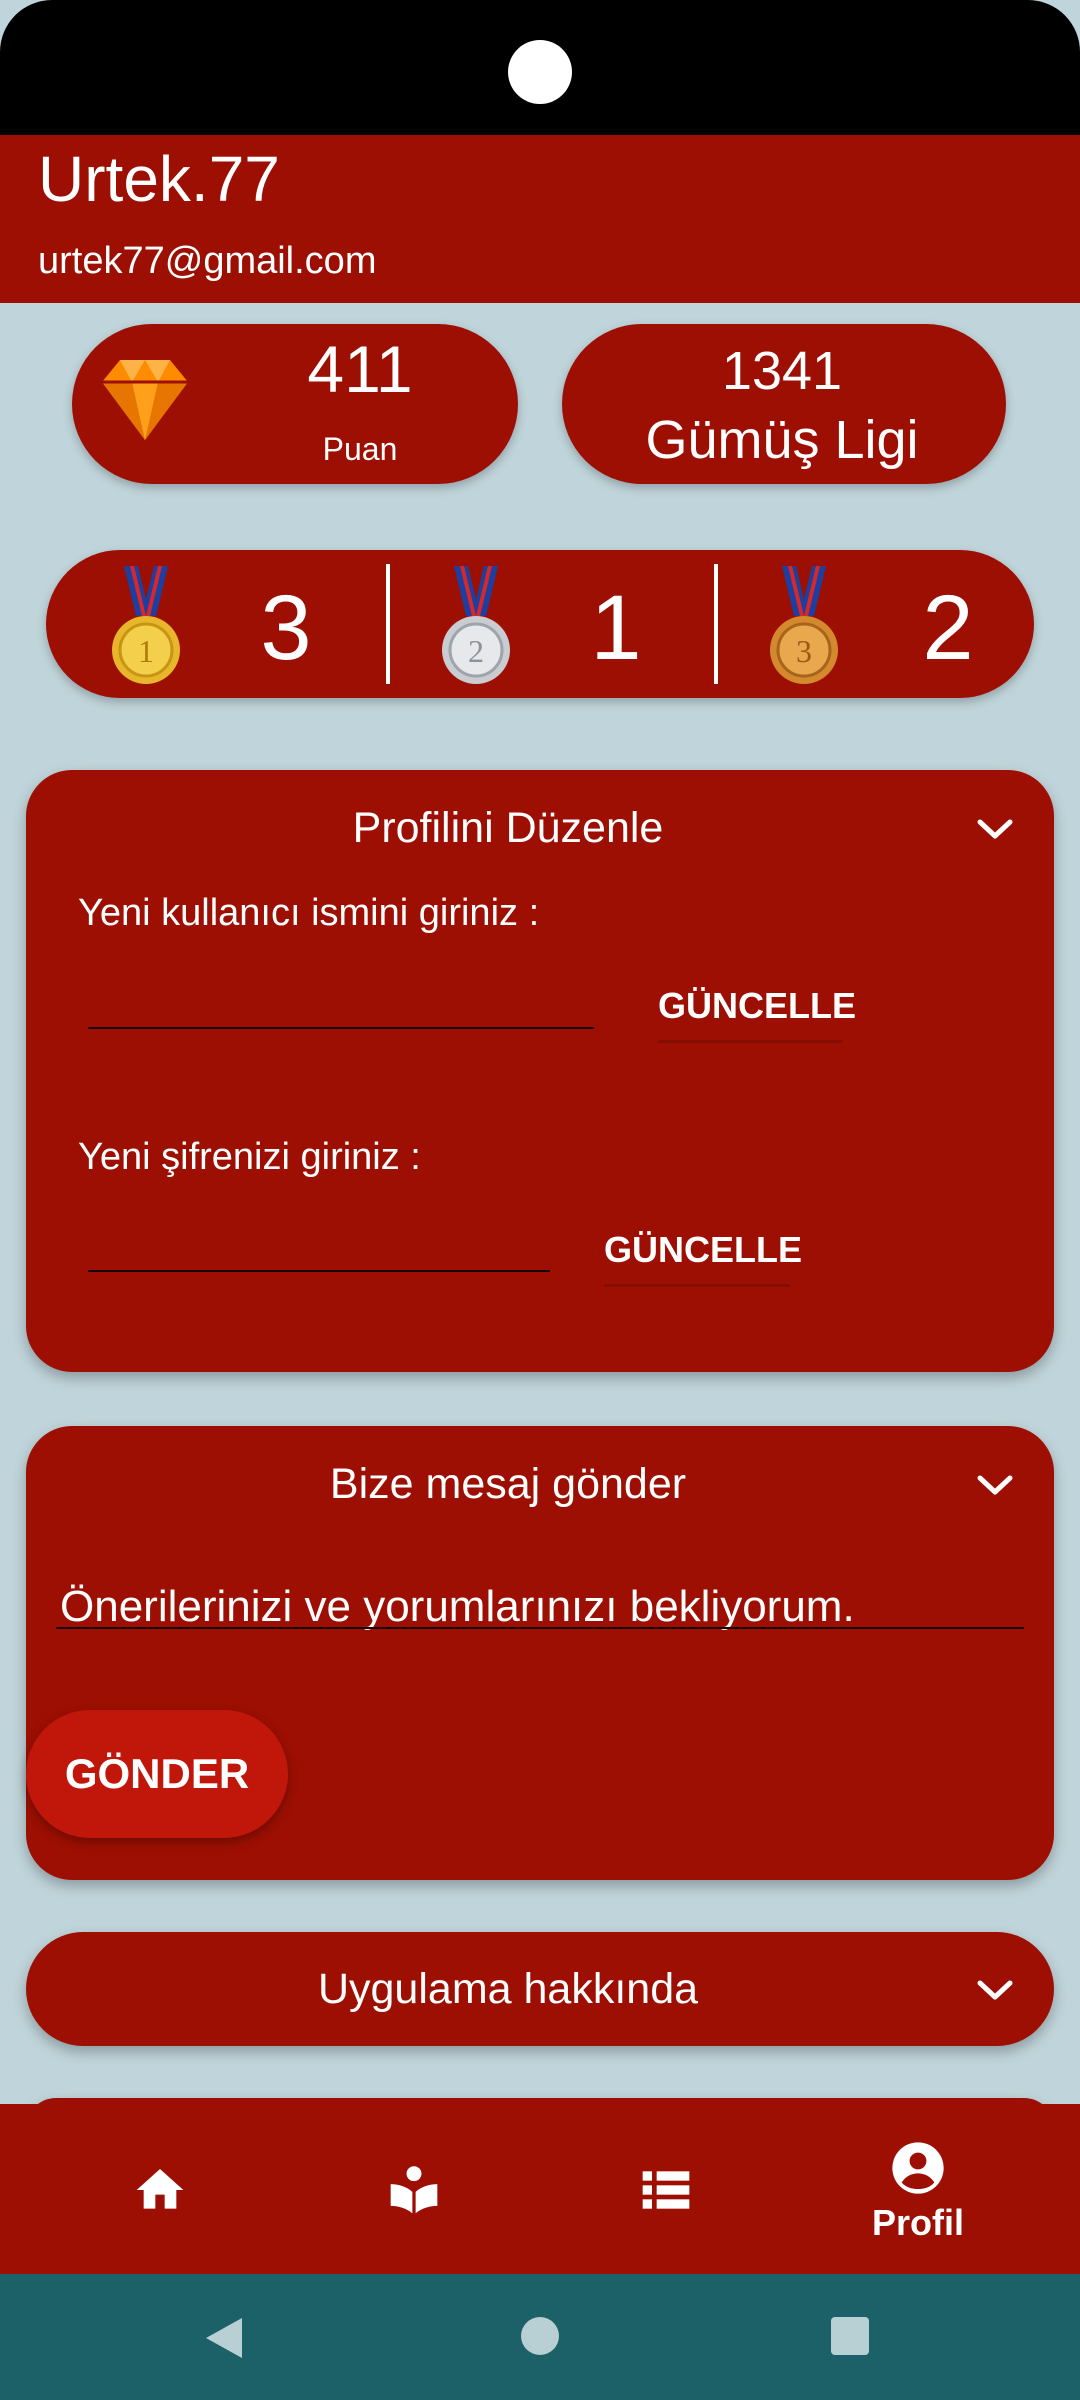 Image resolution: width=1080 pixels, height=2400 pixels. Describe the element at coordinates (918, 2168) in the screenshot. I see `account-circle-icon` at that location.